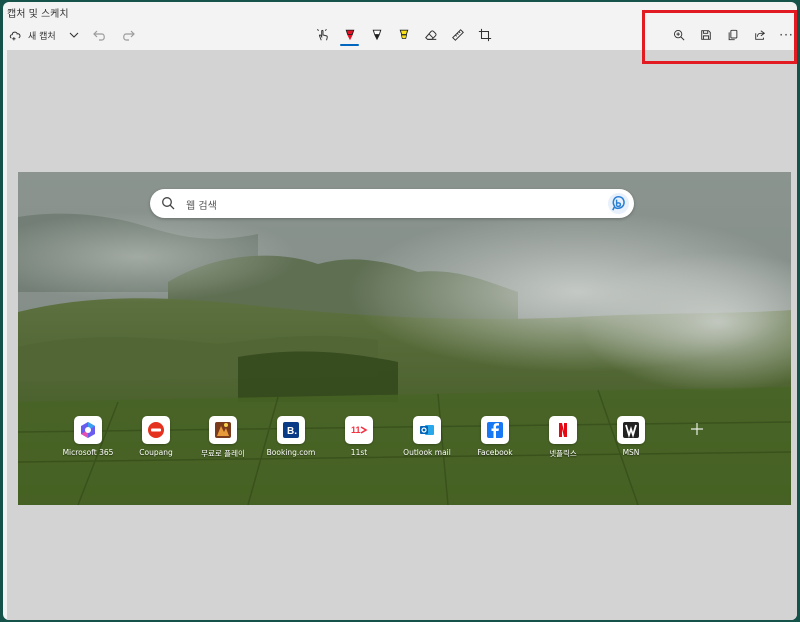 This screenshot has width=800, height=622. I want to click on quick-link-tile: MSN, so click(631, 436).